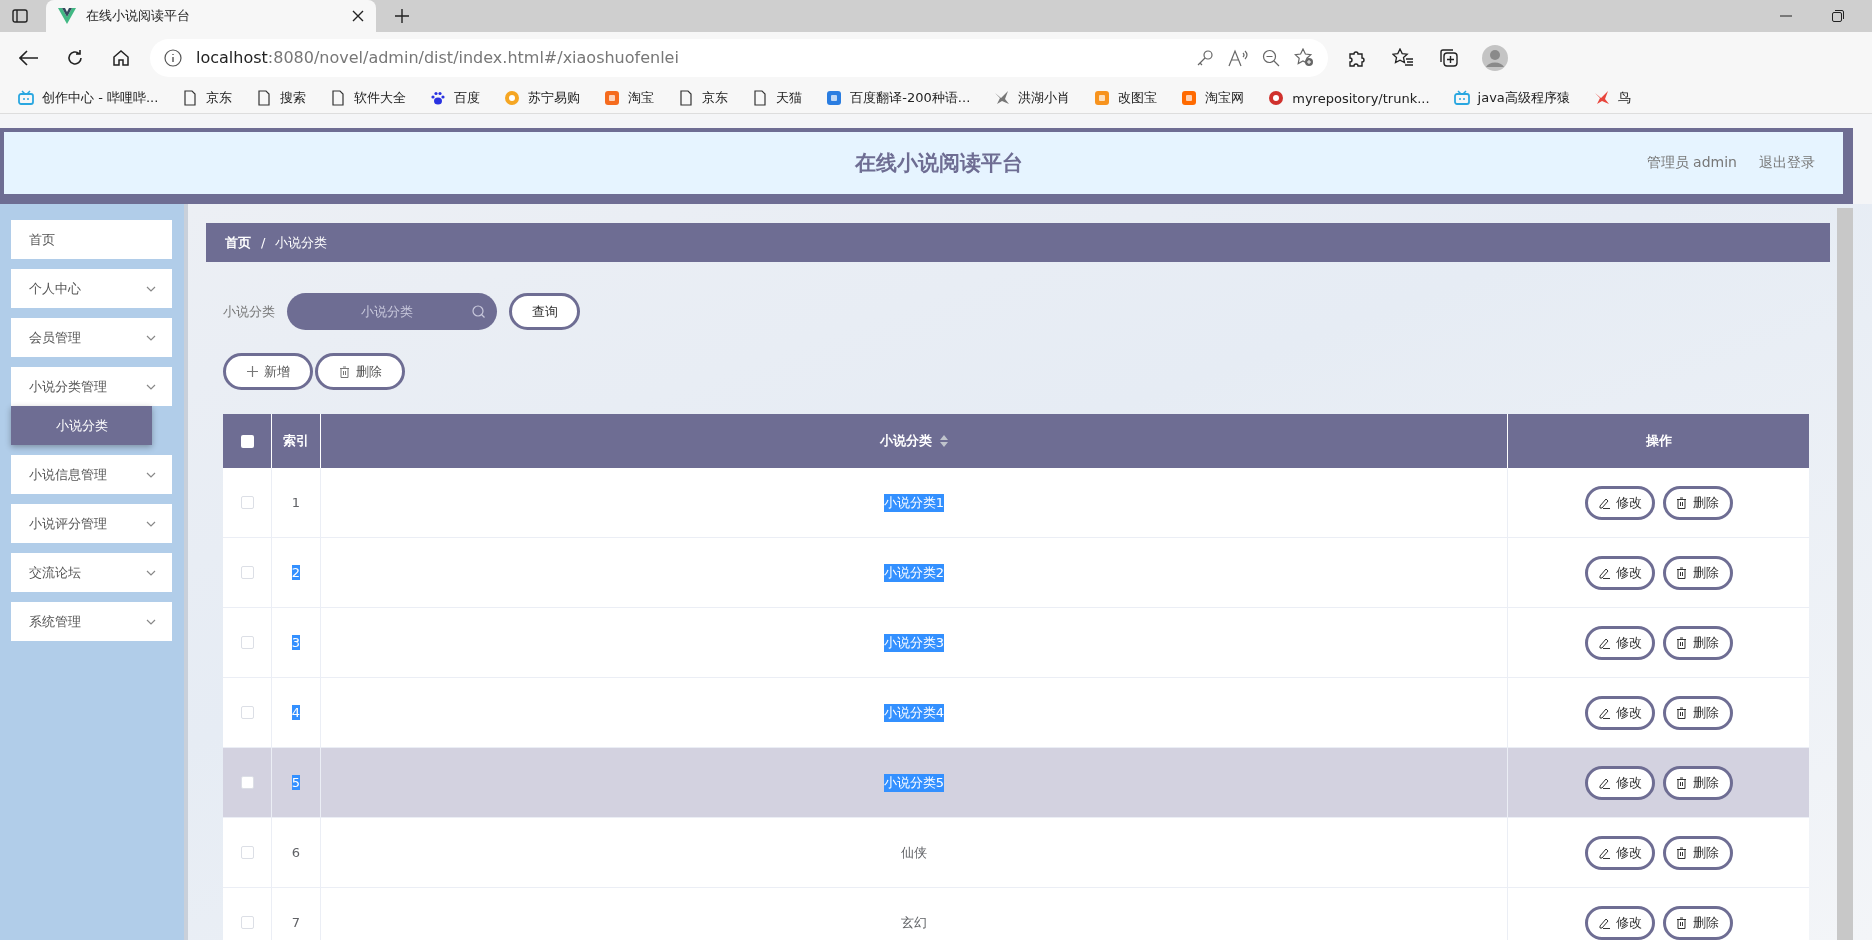 This screenshot has width=1872, height=940. Describe the element at coordinates (301, 242) in the screenshot. I see `breadcrumb-item: 小说分类` at that location.